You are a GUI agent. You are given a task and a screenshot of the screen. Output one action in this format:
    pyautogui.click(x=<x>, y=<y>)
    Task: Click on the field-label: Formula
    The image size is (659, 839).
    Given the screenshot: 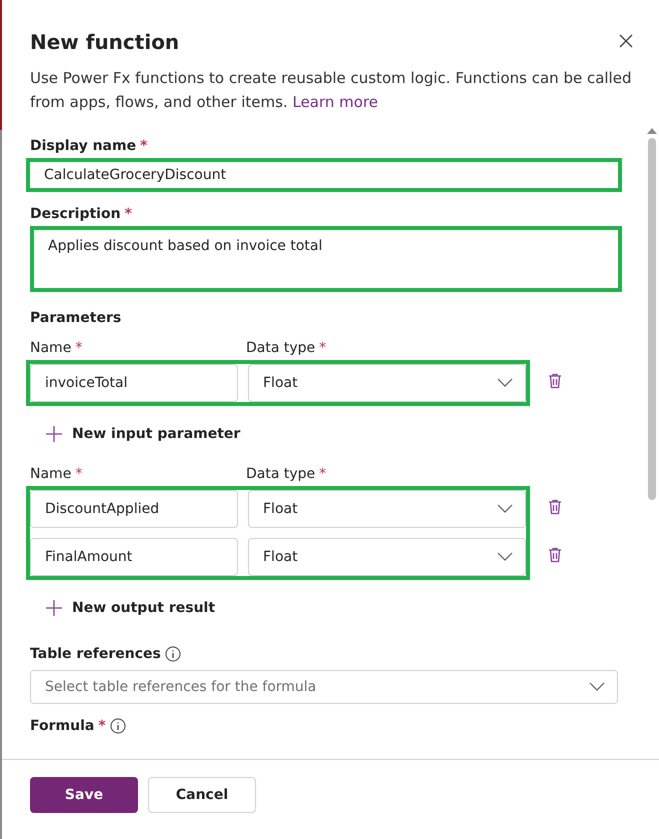 What is the action you would take?
    pyautogui.click(x=62, y=726)
    